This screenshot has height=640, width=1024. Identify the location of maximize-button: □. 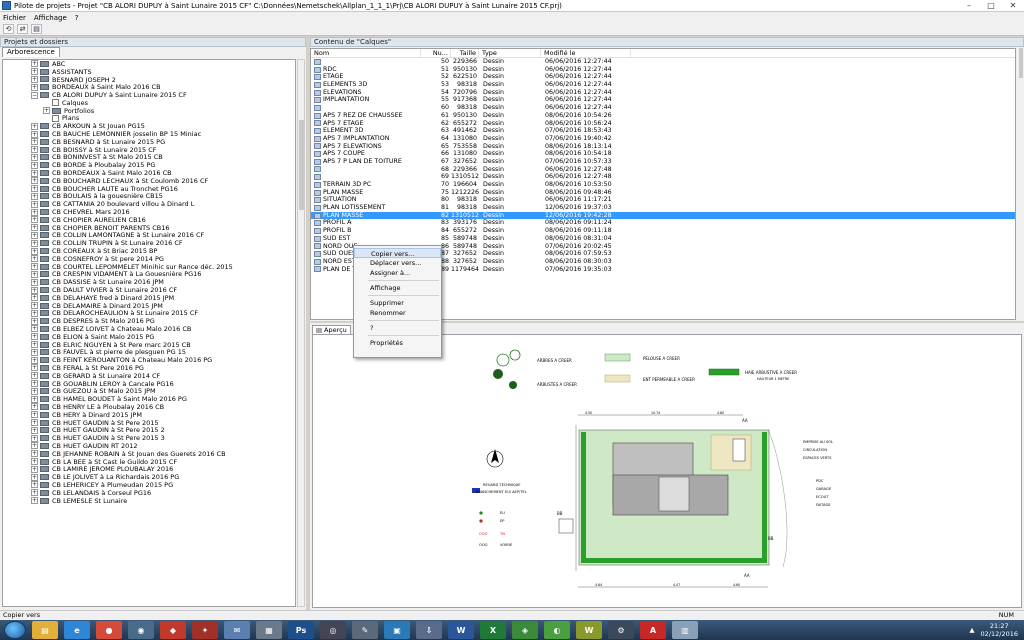
(991, 6).